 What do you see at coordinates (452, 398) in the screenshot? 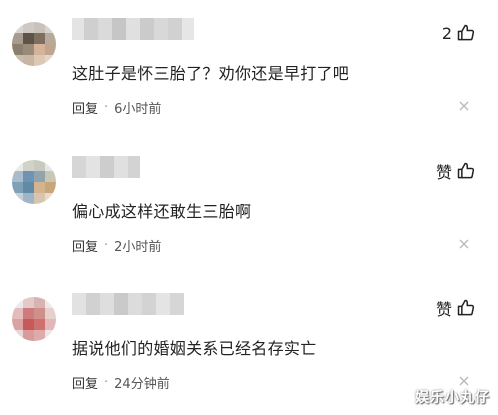
I see `watermark: 娱乐小丸仔` at bounding box center [452, 398].